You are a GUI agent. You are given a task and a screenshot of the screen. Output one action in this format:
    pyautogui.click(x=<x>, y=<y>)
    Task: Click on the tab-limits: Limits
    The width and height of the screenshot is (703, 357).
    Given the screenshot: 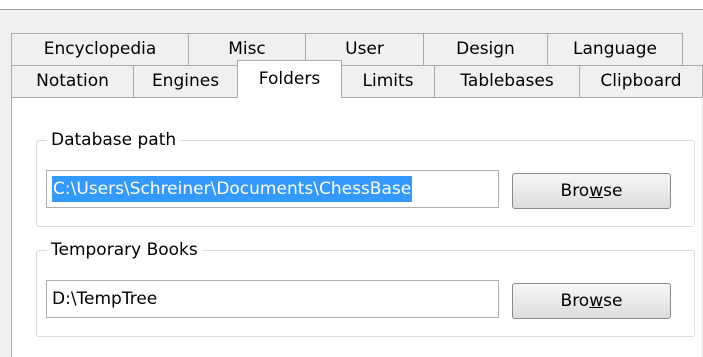 What is the action you would take?
    pyautogui.click(x=388, y=81)
    